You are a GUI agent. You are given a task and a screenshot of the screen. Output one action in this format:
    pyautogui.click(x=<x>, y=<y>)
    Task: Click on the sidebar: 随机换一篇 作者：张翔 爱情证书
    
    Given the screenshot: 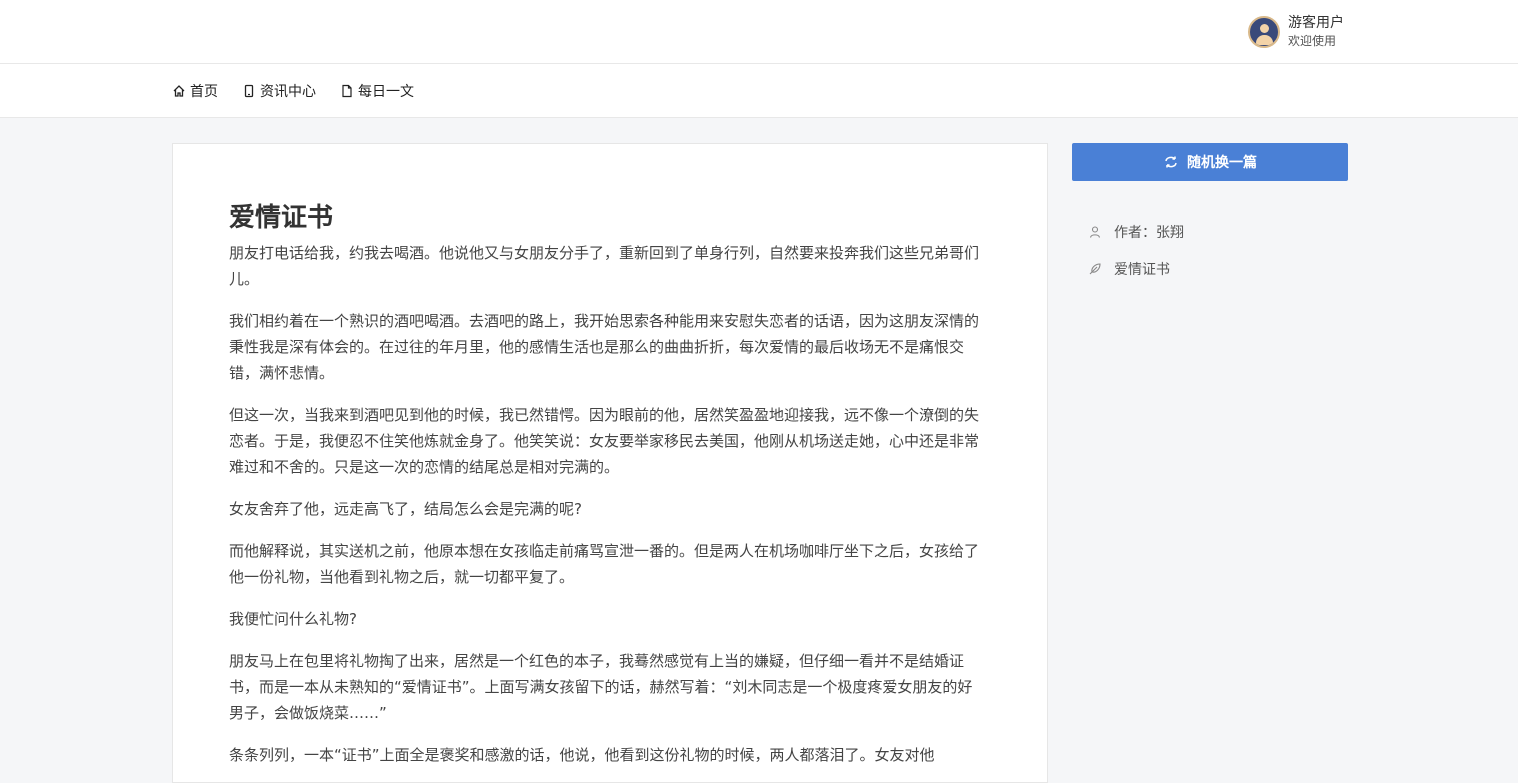 What is the action you would take?
    pyautogui.click(x=1210, y=215)
    